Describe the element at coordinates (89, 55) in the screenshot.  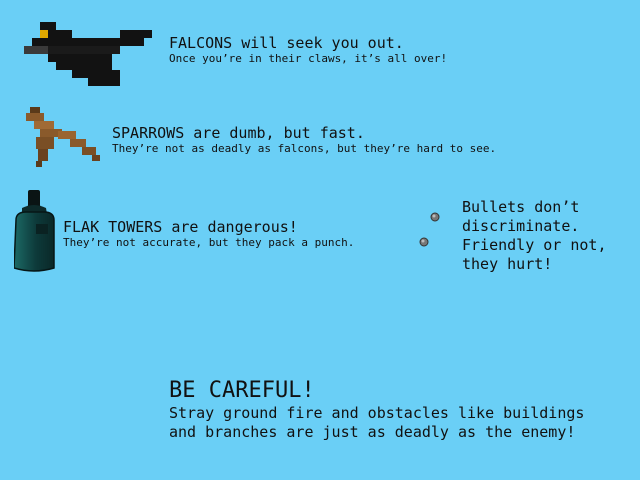
I see `falcon-sprite-icon` at that location.